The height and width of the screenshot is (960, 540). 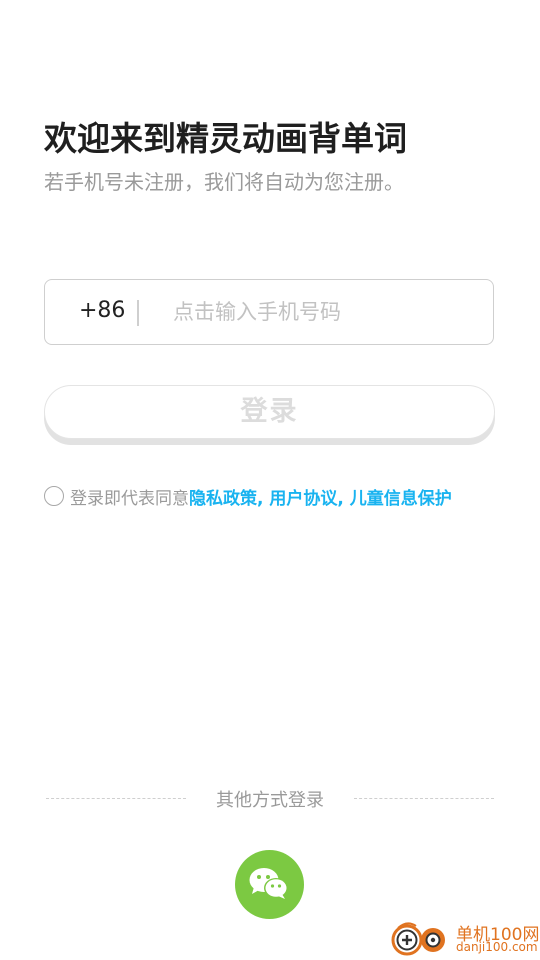 I want to click on watermark-logo-icon, so click(x=418, y=939).